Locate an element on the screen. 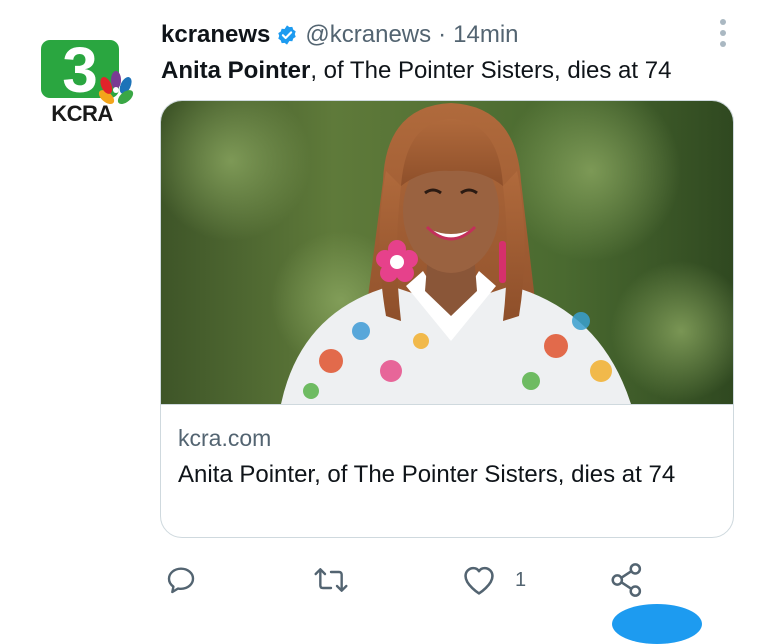 This screenshot has width=760, height=644. compose-fab-button is located at coordinates (657, 624).